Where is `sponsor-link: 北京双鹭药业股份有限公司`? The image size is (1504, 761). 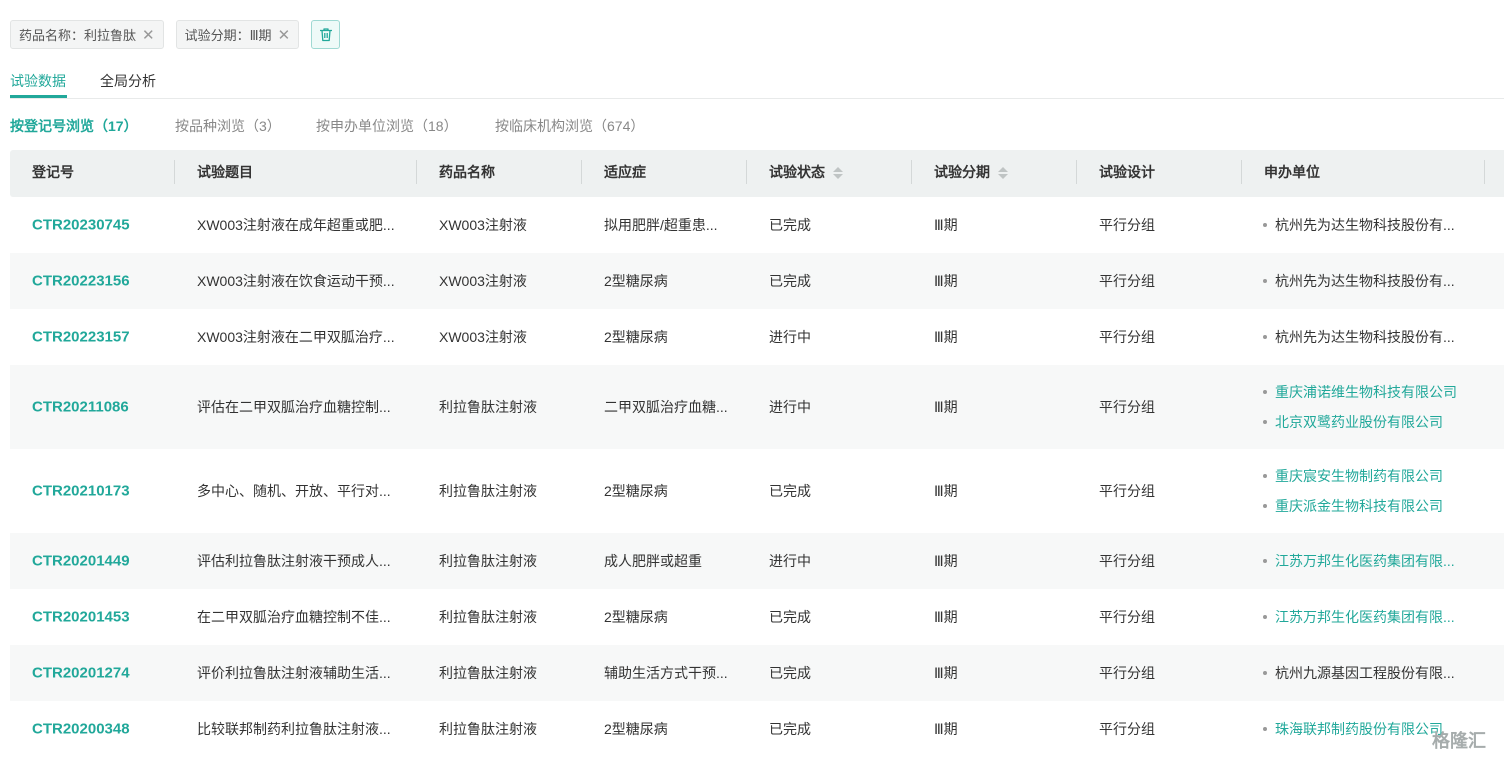 sponsor-link: 北京双鹭药业股份有限公司 is located at coordinates (1360, 422).